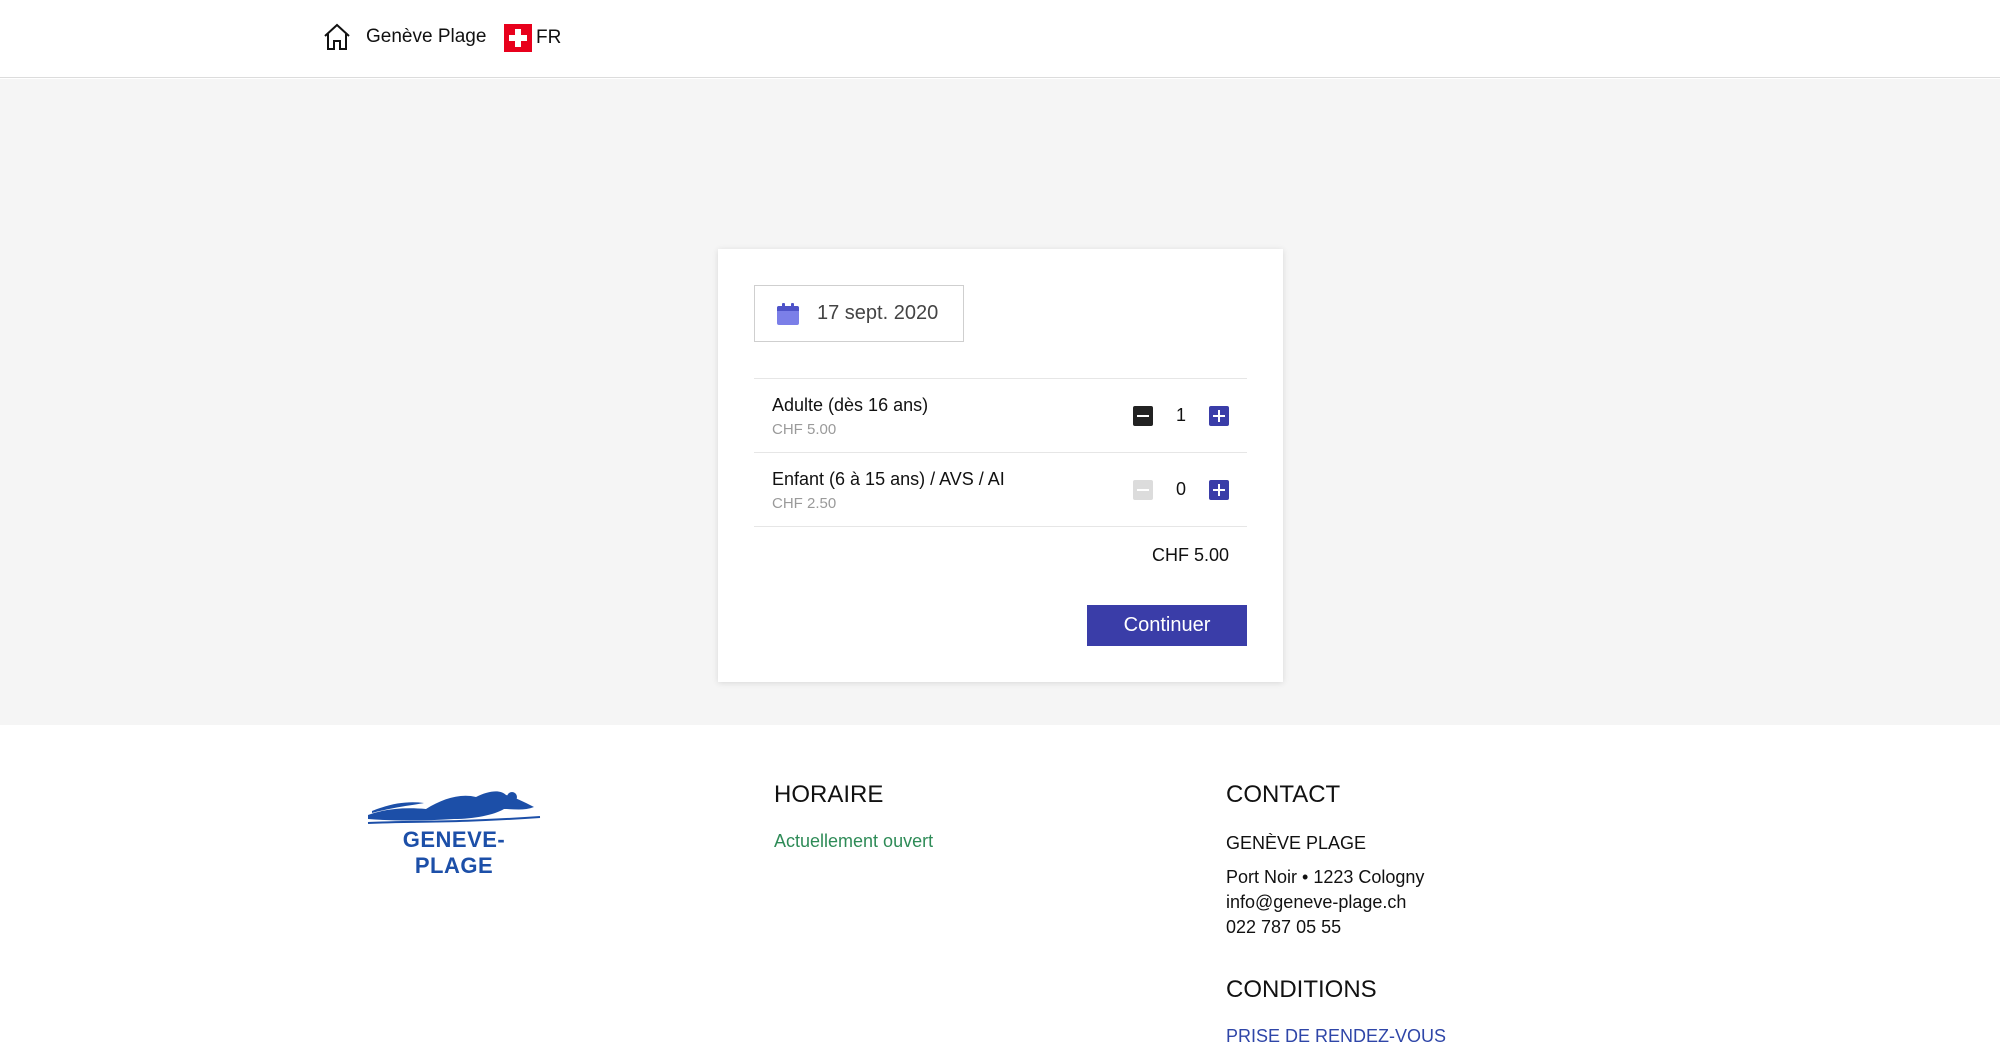  Describe the element at coordinates (853, 816) in the screenshot. I see `horaire-section: HORAIRE Actuellement ouvert` at that location.